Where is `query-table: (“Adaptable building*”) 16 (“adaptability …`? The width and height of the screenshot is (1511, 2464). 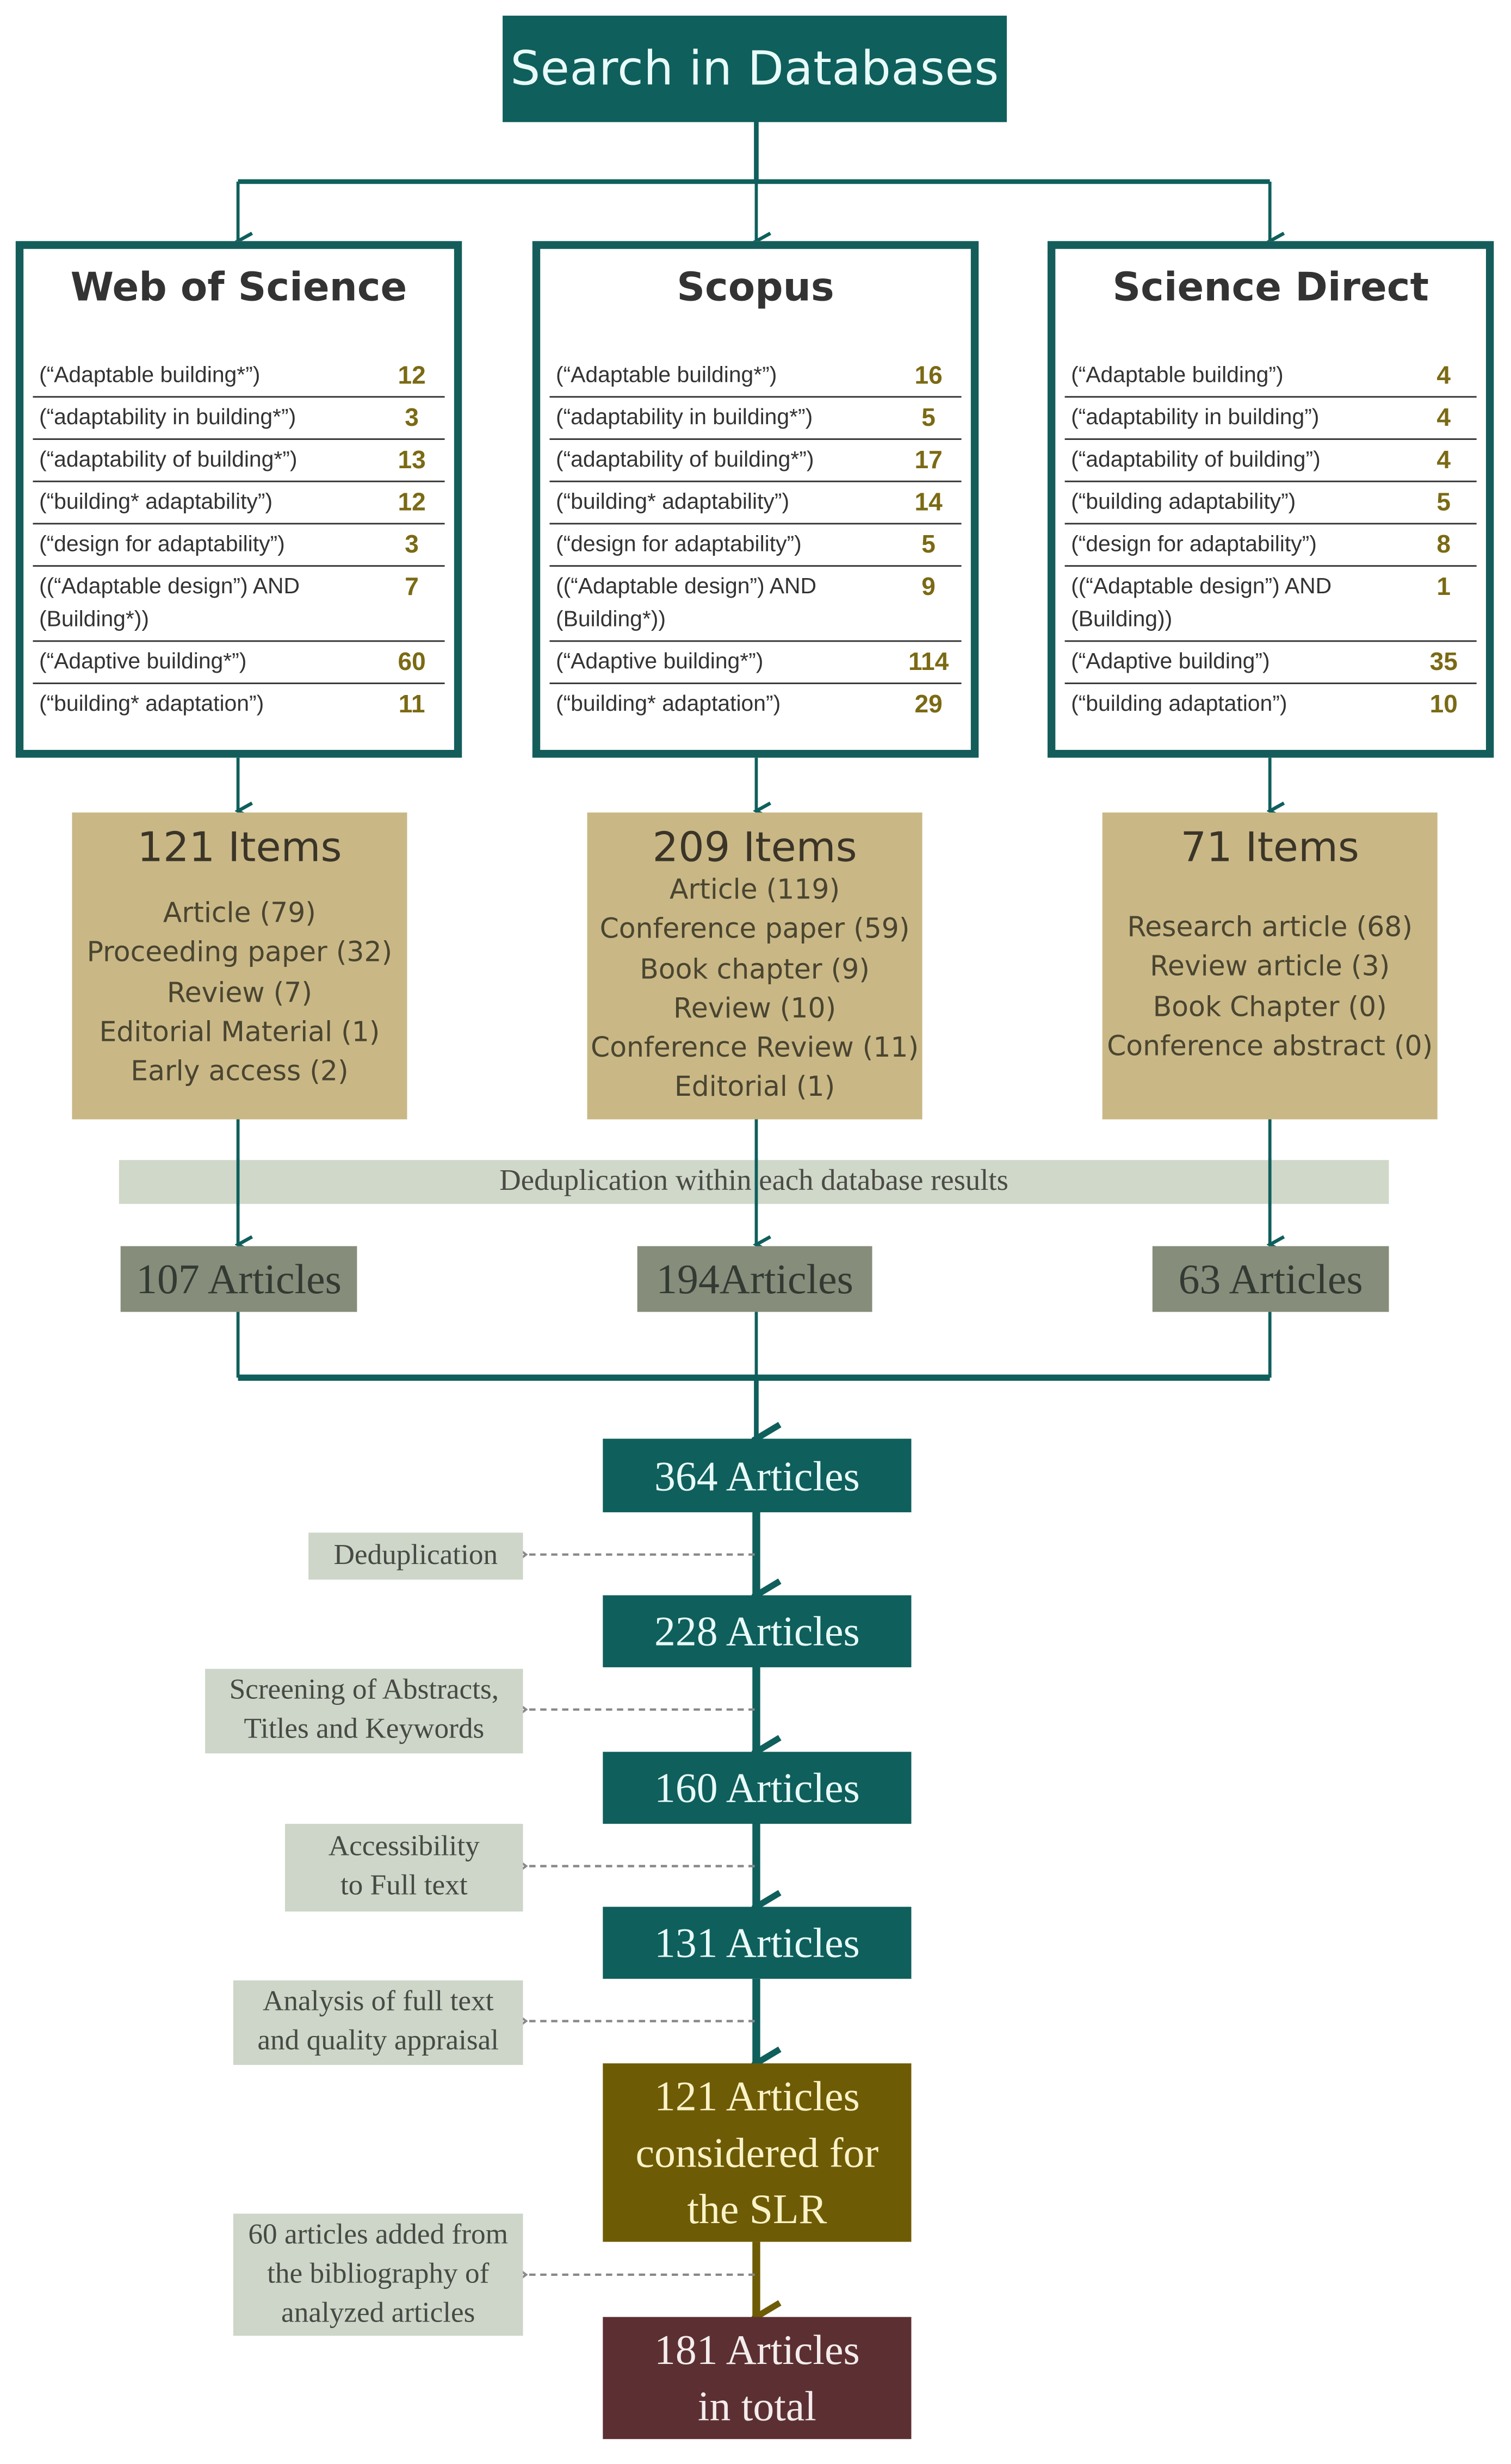 query-table: (“Adaptable building*”) 16 (“adaptability … is located at coordinates (755, 539).